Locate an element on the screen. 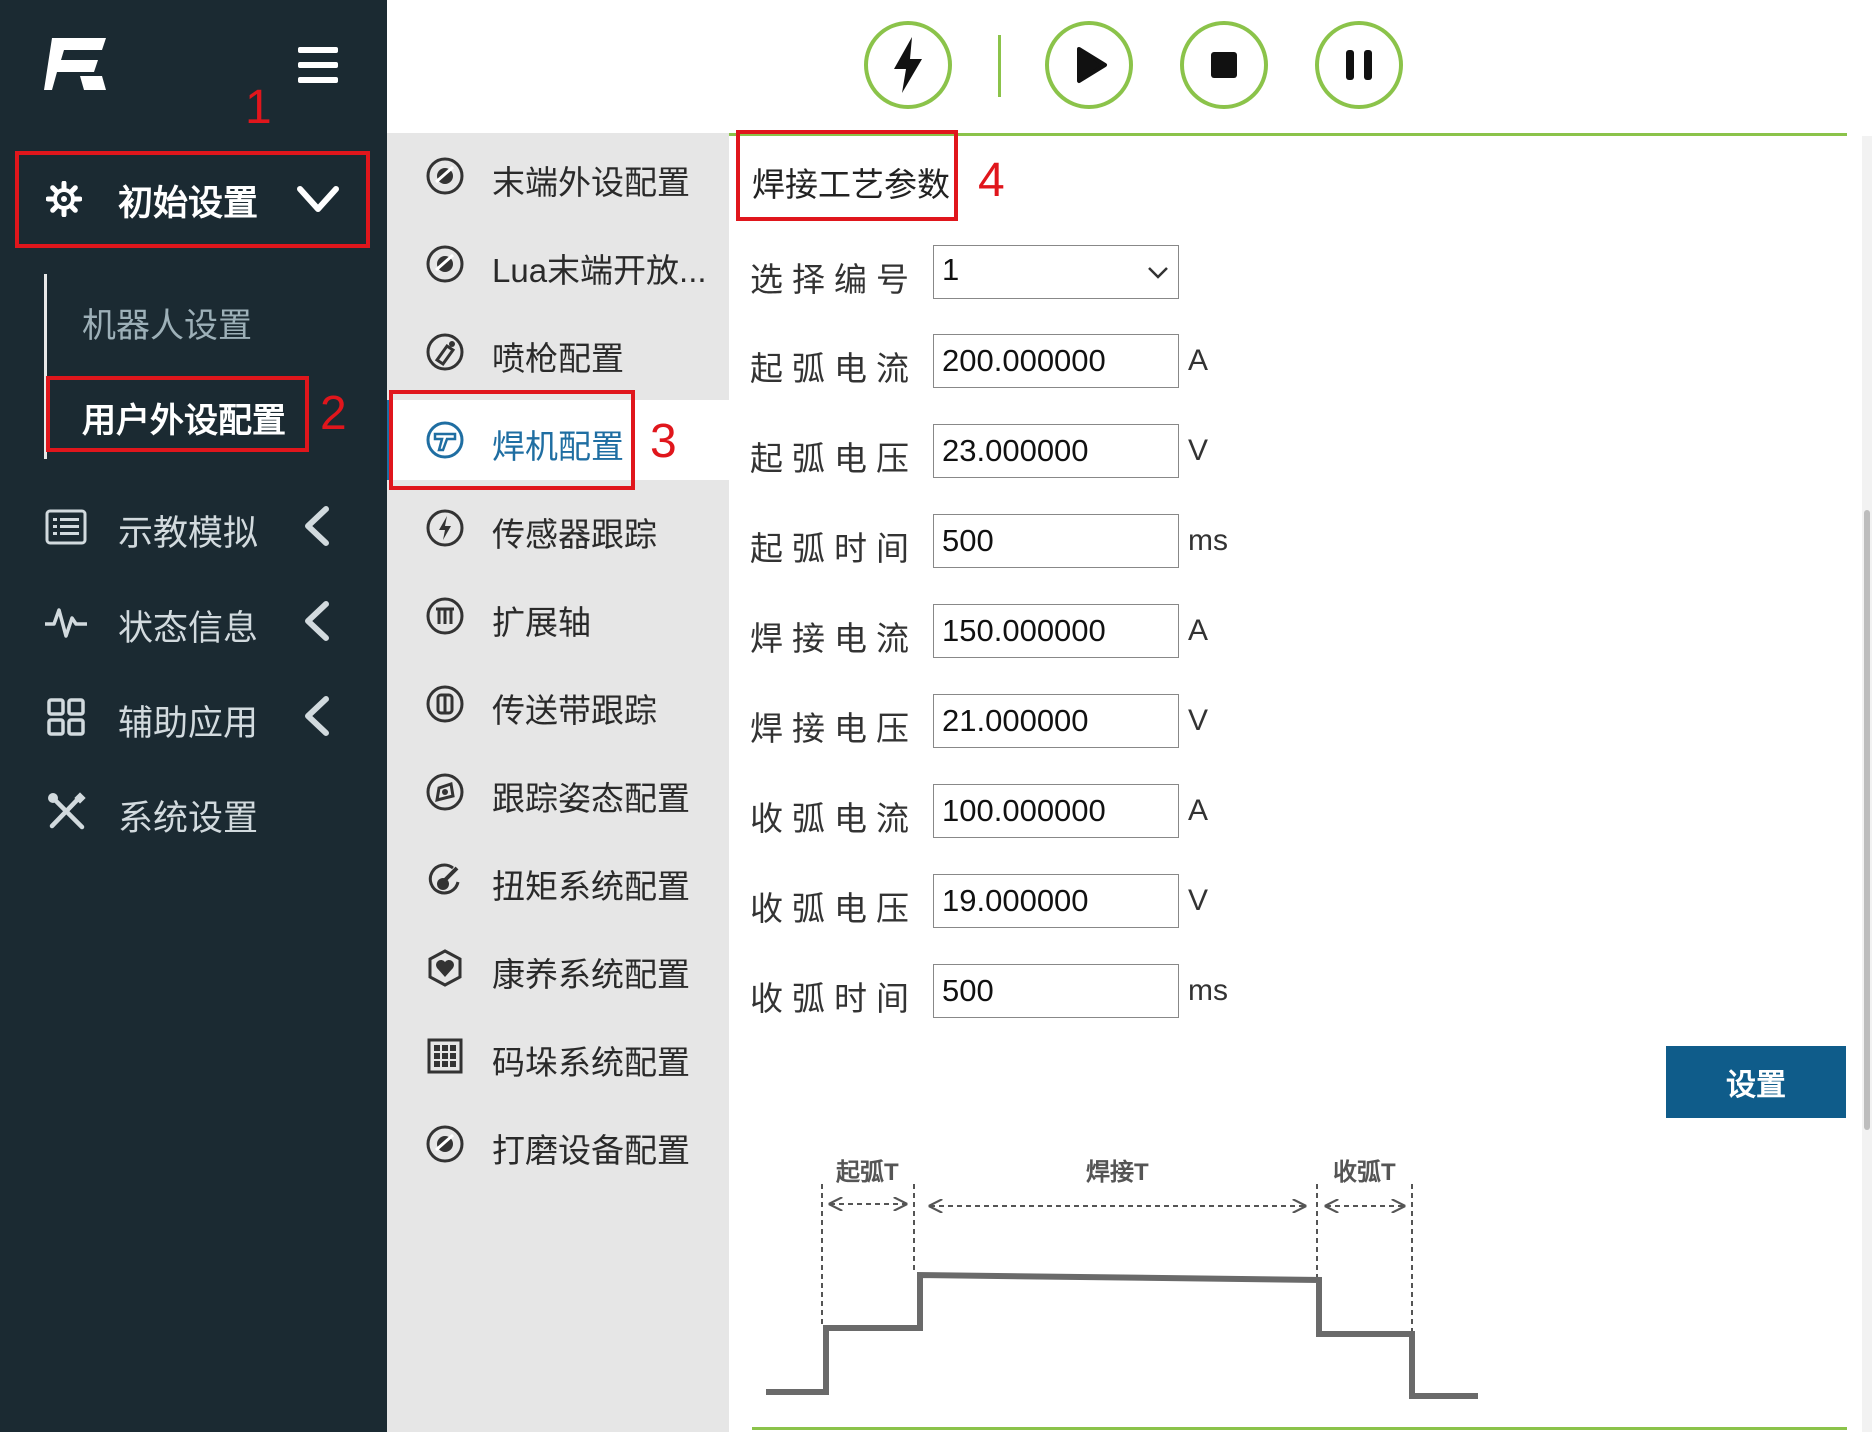 The image size is (1872, 1432). sidebar-item-teaching-simulation: 示教模拟 is located at coordinates (193, 526).